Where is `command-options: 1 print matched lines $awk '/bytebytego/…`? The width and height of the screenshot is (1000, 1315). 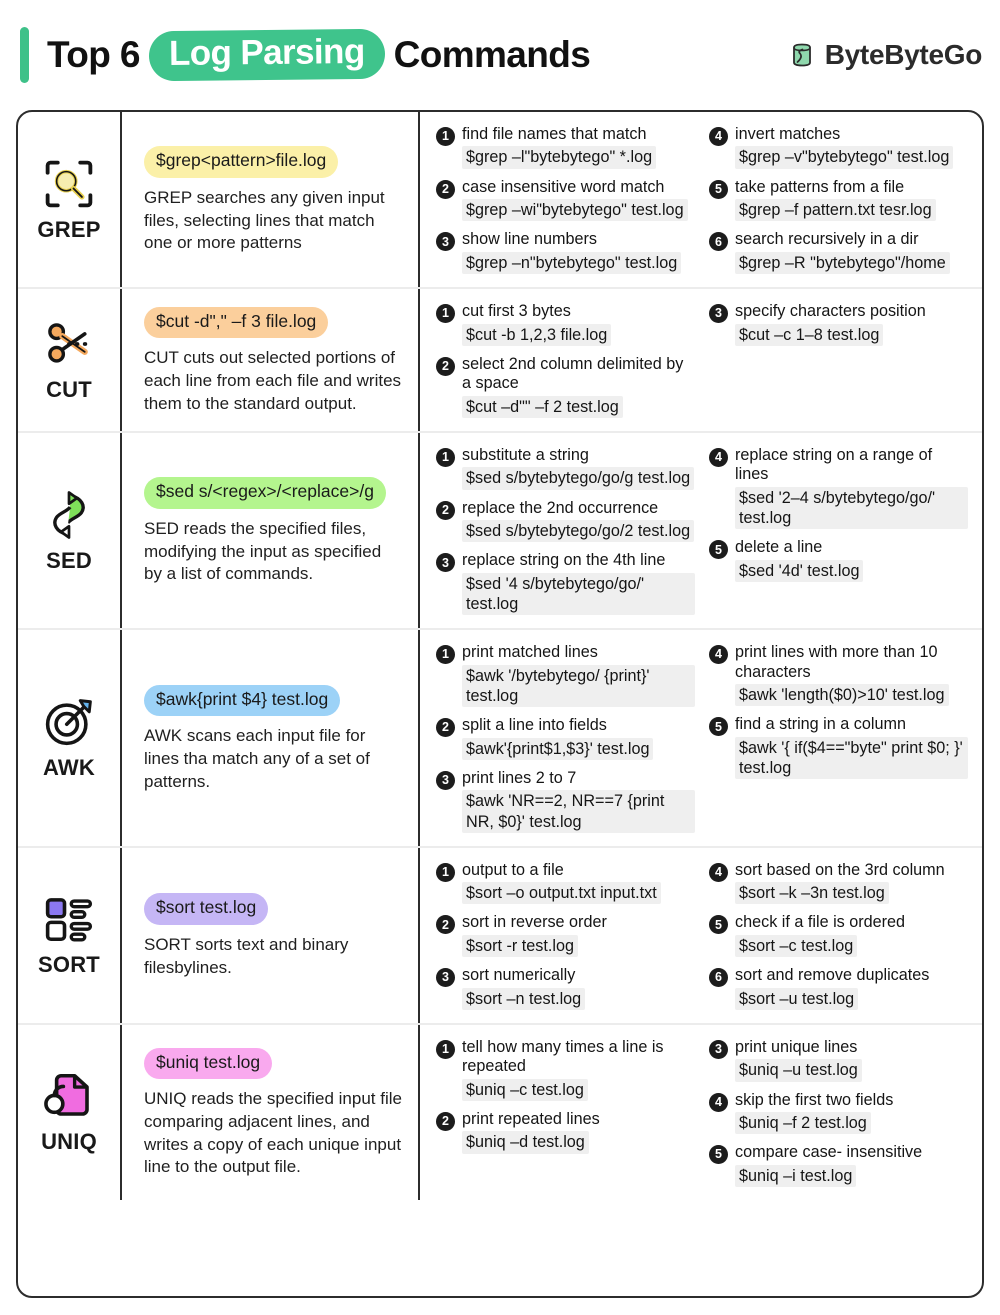 command-options: 1 print matched lines $awk '/bytebytego/… is located at coordinates (701, 738).